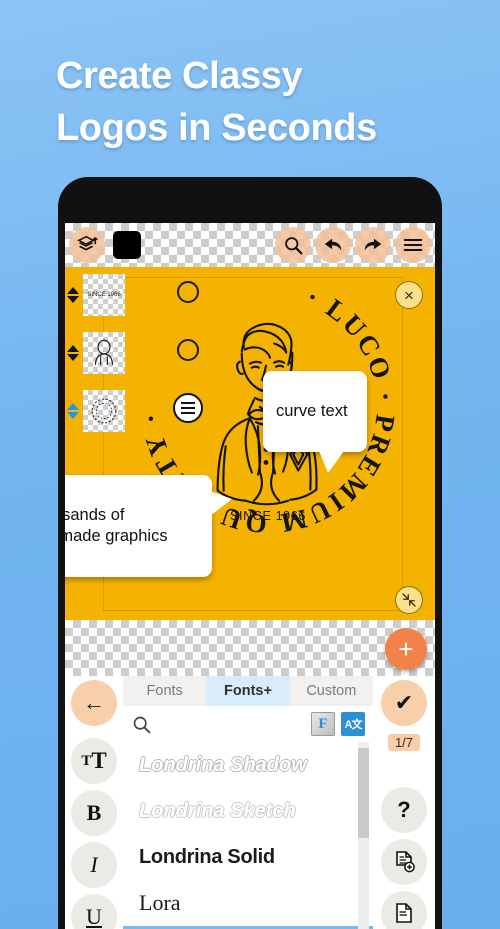 The height and width of the screenshot is (929, 500). I want to click on scrollbar-thumb, so click(363, 793).